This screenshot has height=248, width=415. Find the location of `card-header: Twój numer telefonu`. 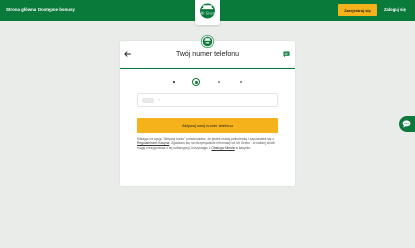

card-header: Twój numer telefonu is located at coordinates (207, 52).